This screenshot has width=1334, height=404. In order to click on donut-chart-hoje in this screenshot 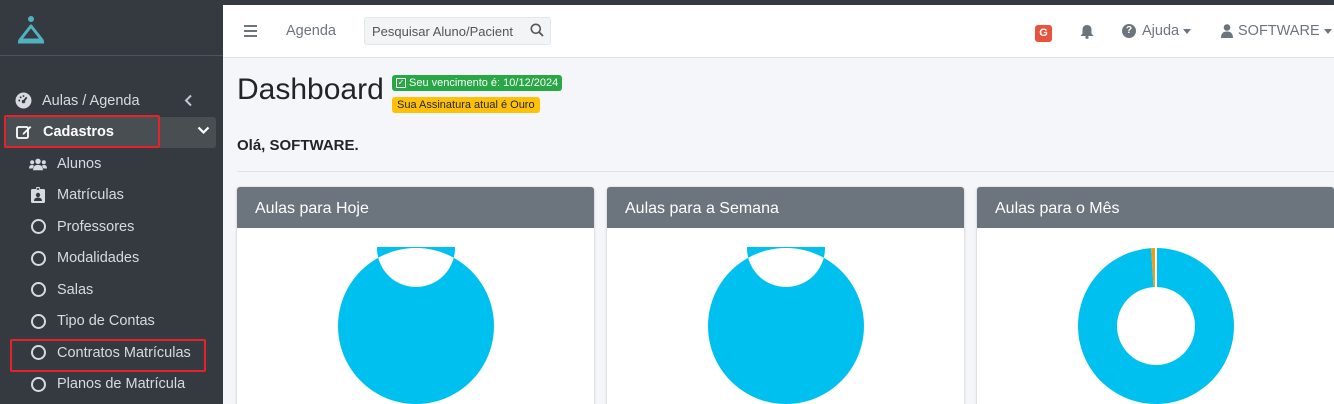, I will do `click(416, 325)`.